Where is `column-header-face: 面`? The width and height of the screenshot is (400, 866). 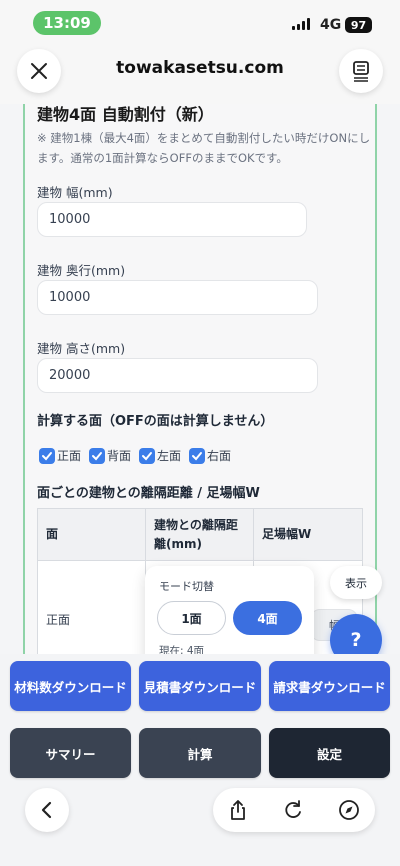
column-header-face: 面 is located at coordinates (91, 534).